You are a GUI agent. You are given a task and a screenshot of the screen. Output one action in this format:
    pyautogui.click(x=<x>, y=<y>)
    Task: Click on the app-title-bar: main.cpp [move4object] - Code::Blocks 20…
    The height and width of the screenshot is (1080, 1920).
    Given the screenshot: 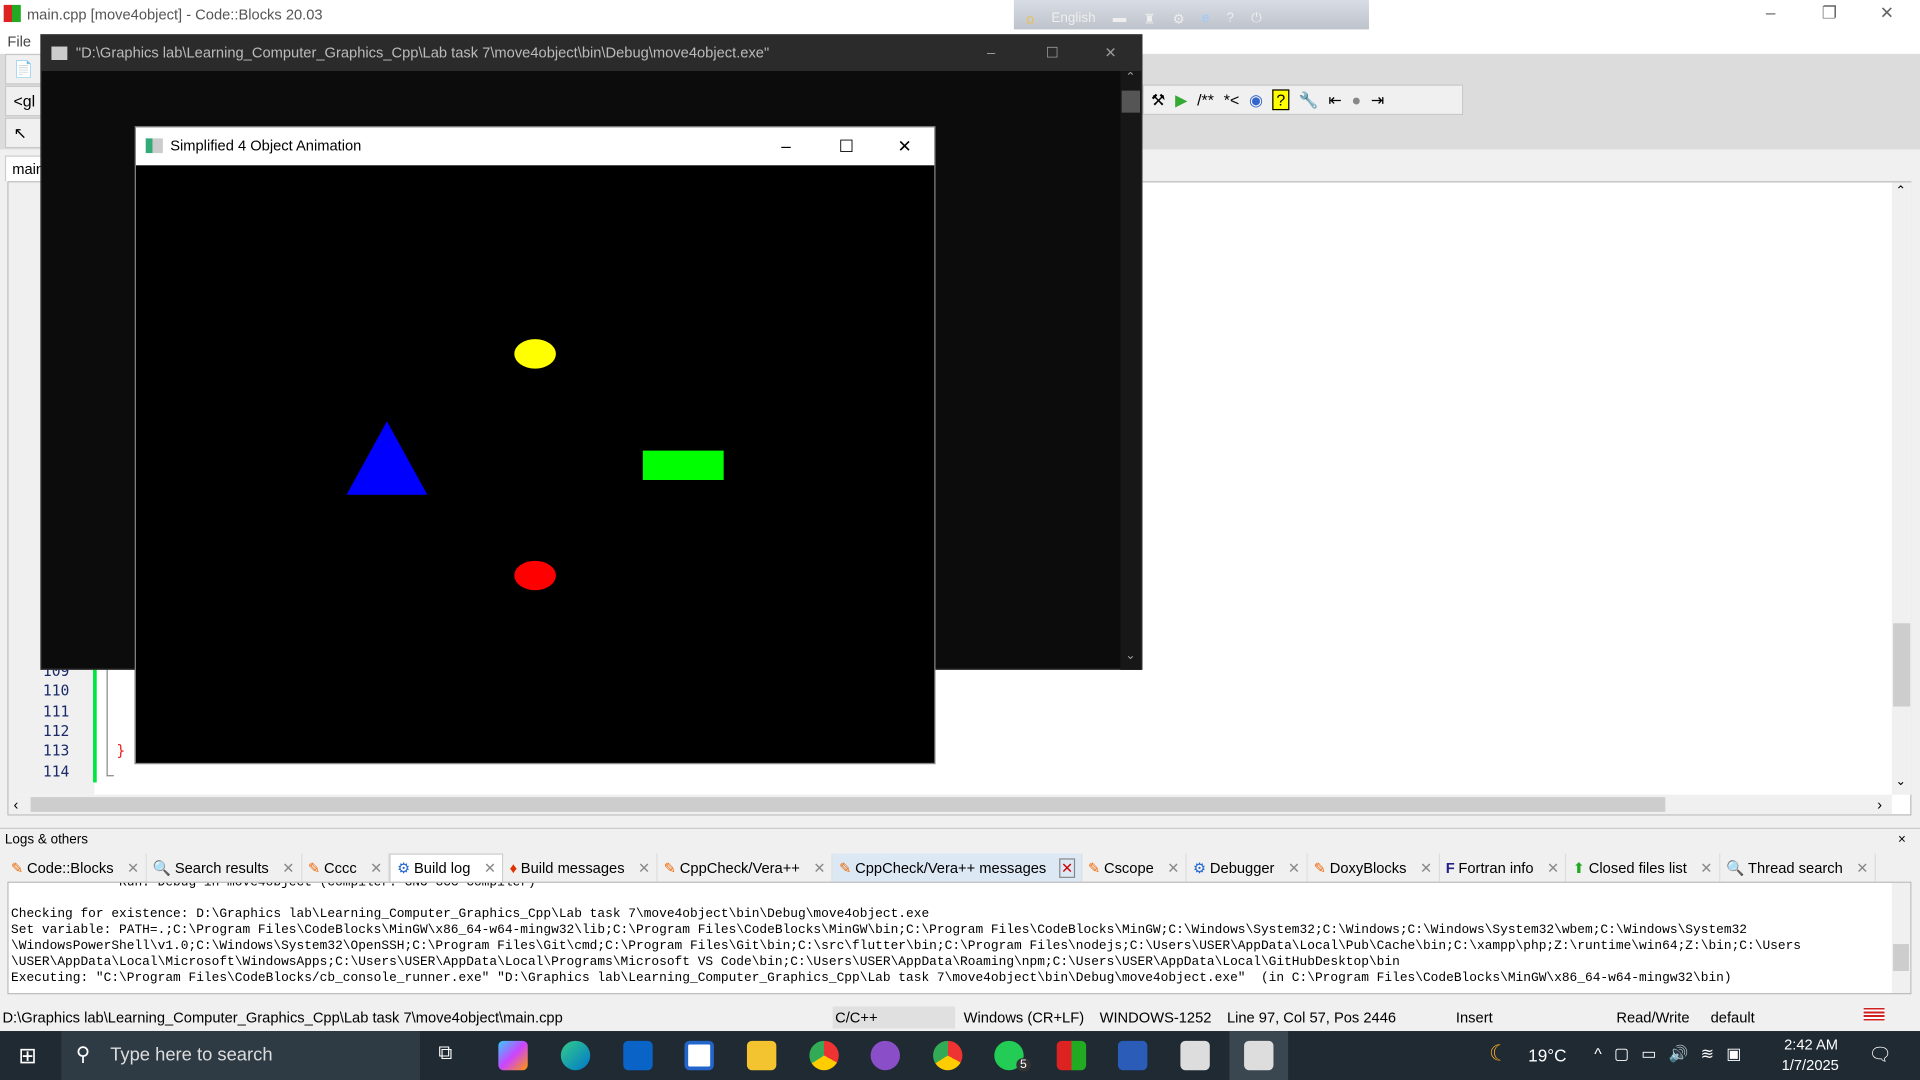 What is the action you would take?
    pyautogui.click(x=960, y=15)
    